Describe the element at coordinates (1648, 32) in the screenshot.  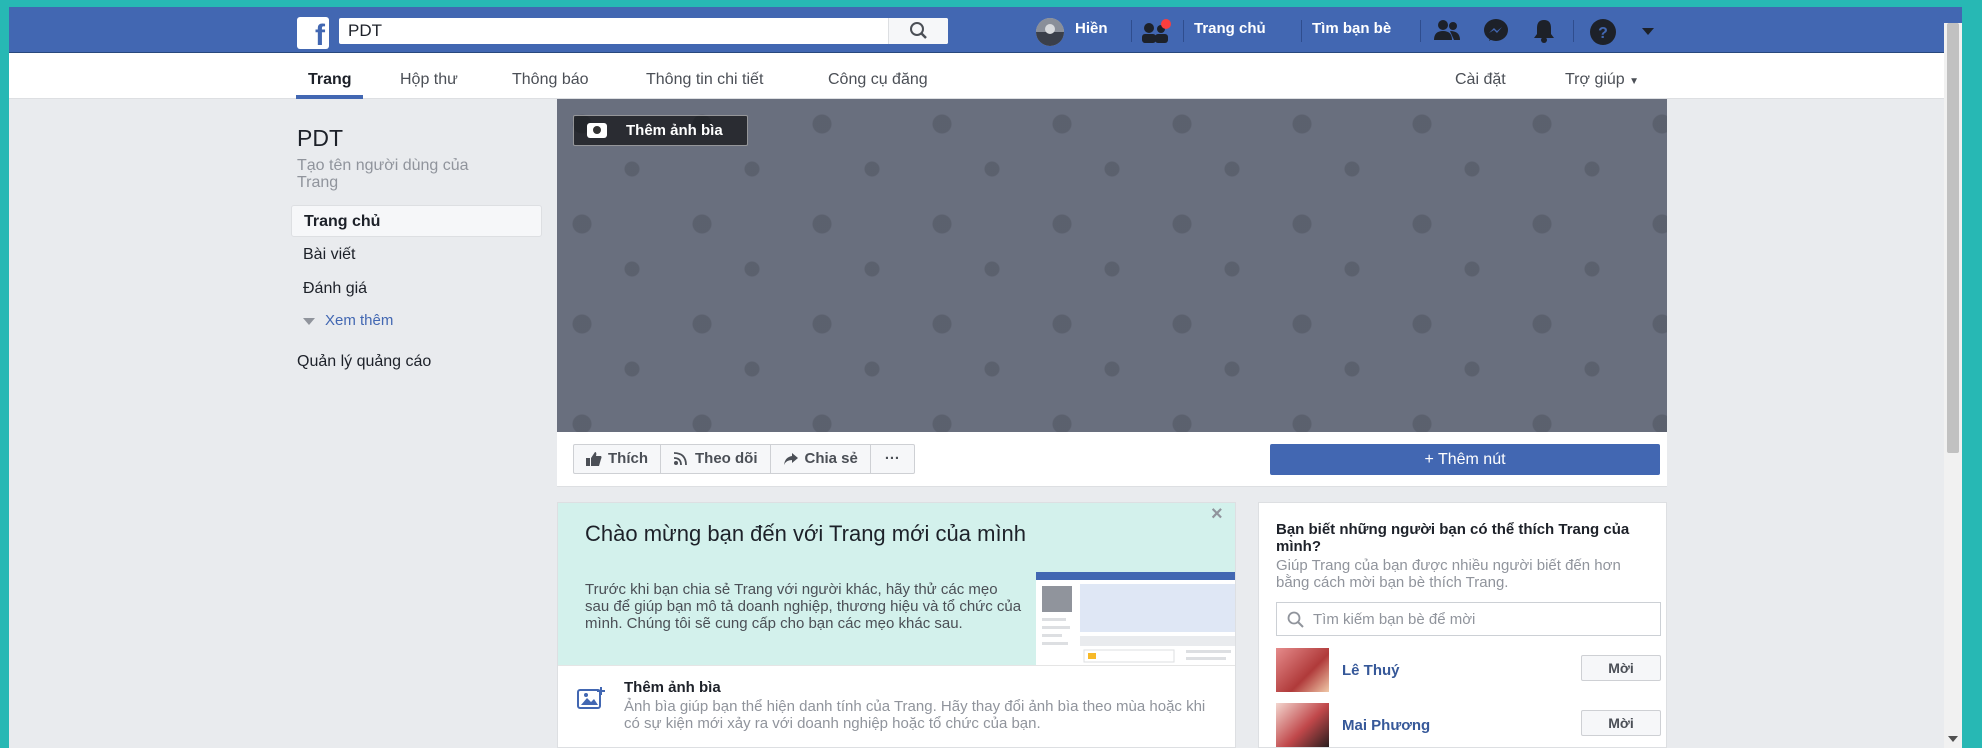
I see `chevron-down-icon` at that location.